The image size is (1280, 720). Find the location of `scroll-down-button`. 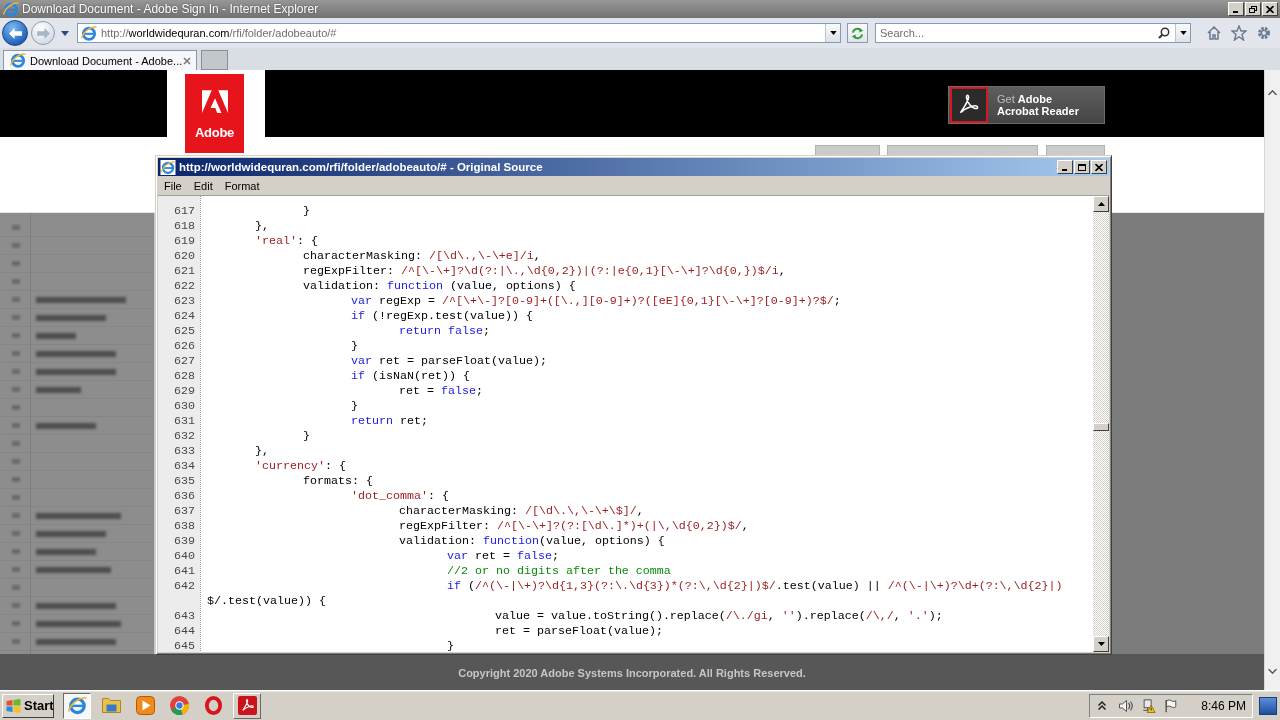

scroll-down-button is located at coordinates (1101, 644).